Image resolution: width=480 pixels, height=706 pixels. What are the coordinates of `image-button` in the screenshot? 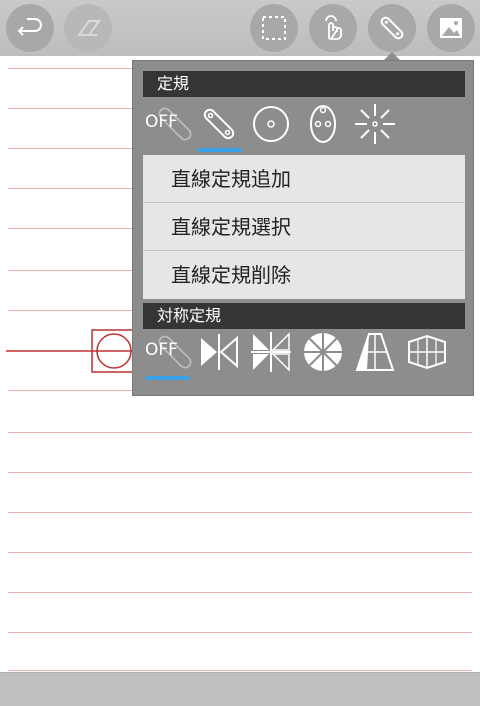 It's located at (451, 28).